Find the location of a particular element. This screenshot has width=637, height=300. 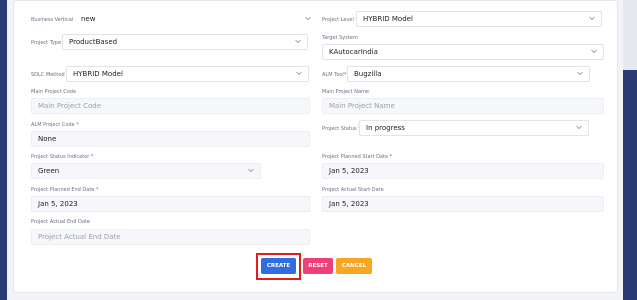

main-project-name-label: Main Project Name is located at coordinates (345, 92).